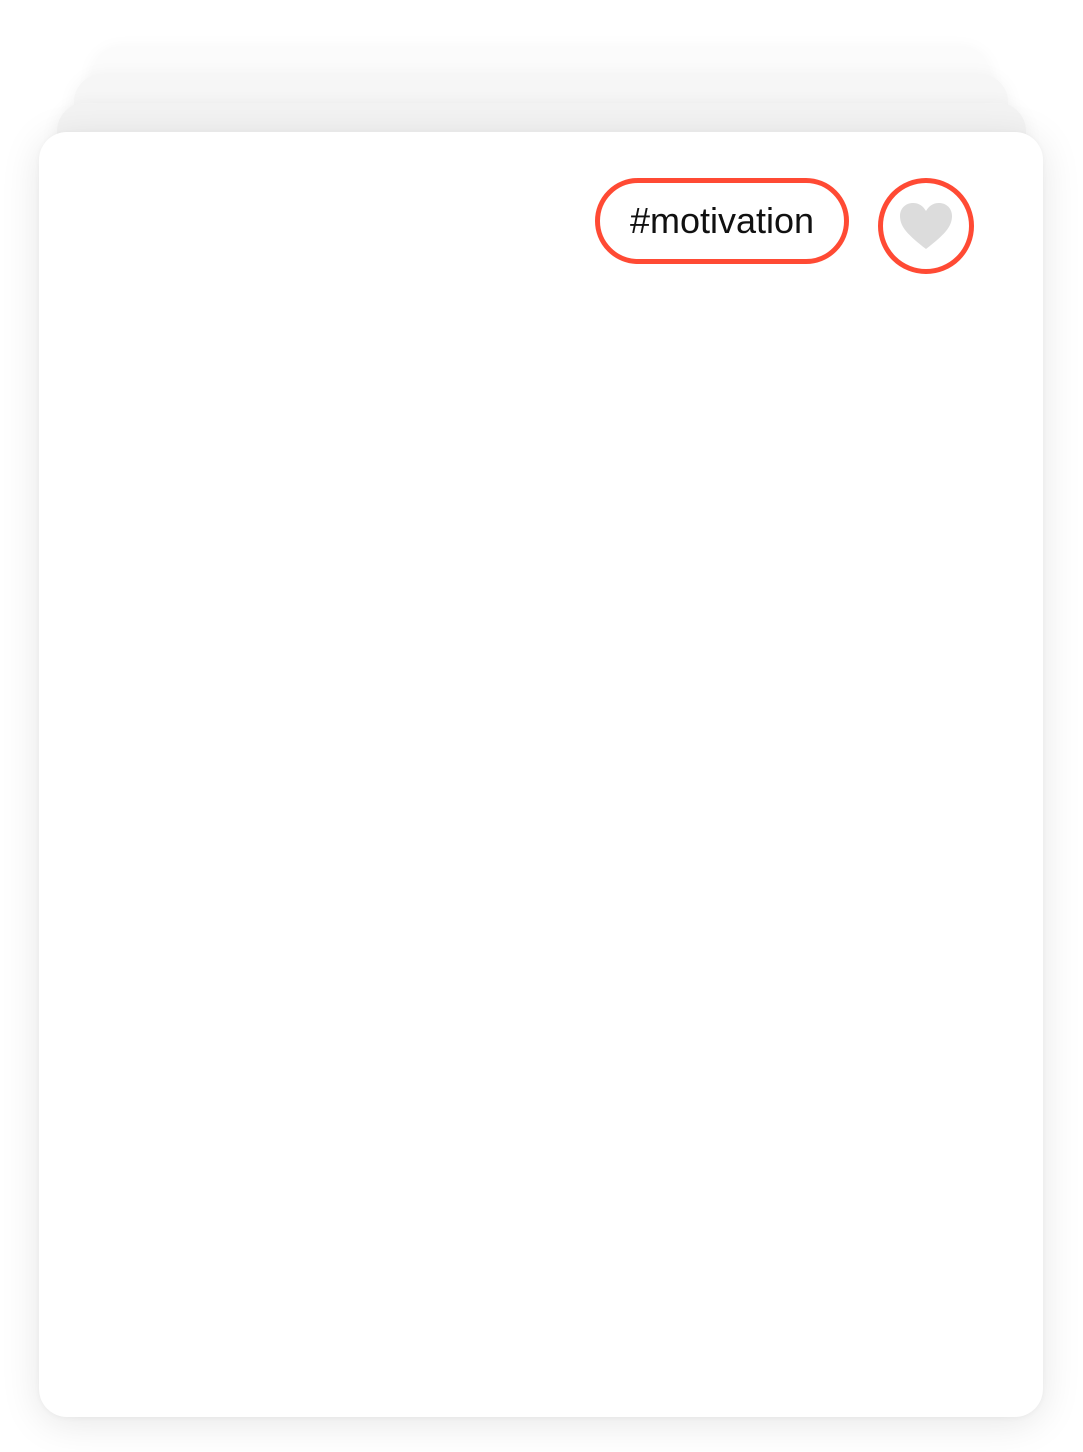 The image size is (1083, 1452). I want to click on heart-icon, so click(926, 226).